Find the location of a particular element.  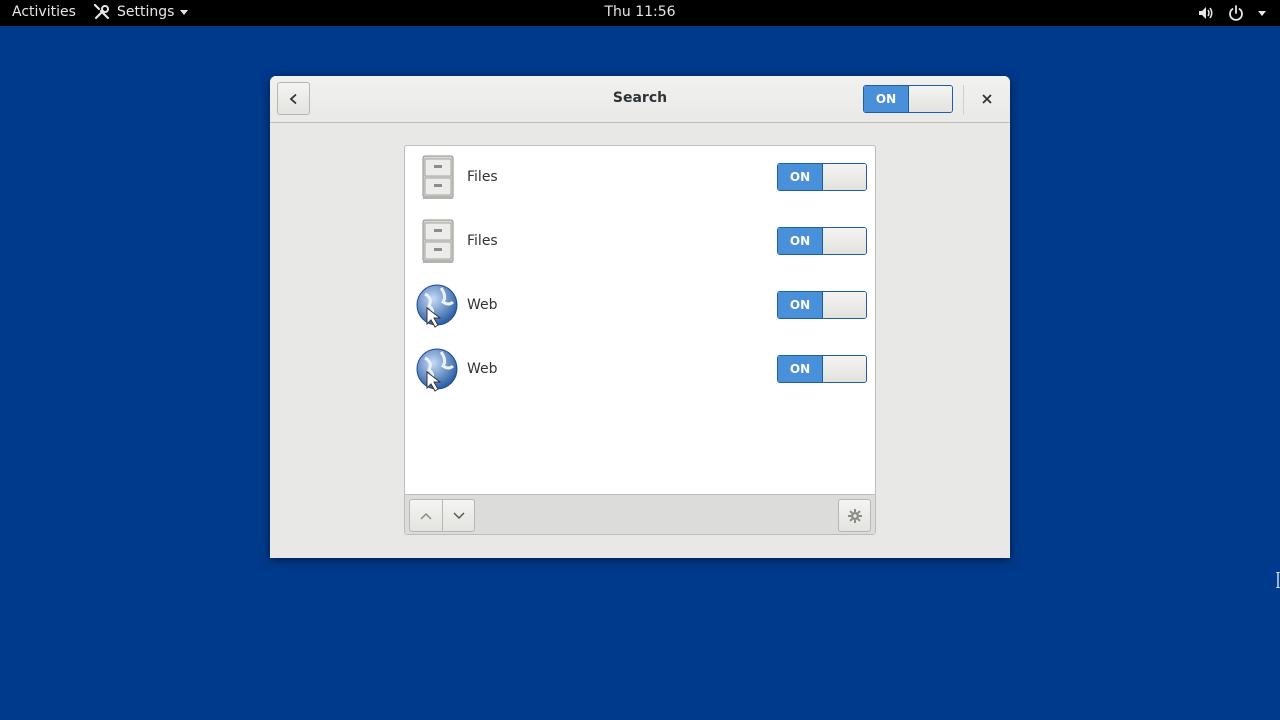

clock: Thu 11:56 is located at coordinates (640, 12).